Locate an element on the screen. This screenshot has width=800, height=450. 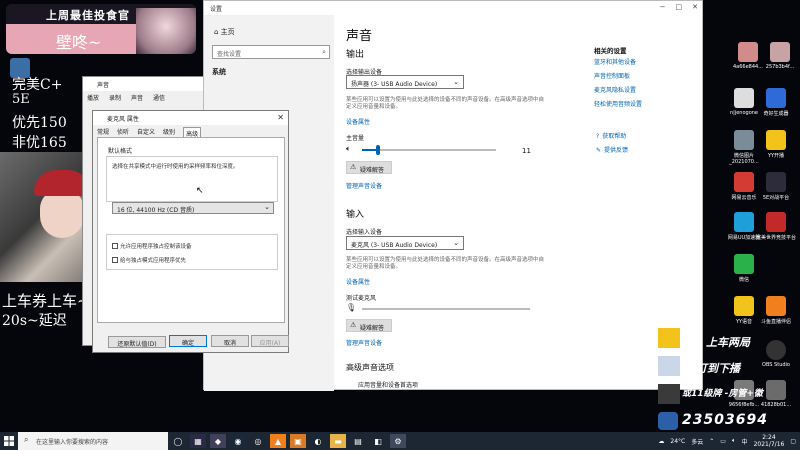
minimize-icon: − is located at coordinates (663, 7).